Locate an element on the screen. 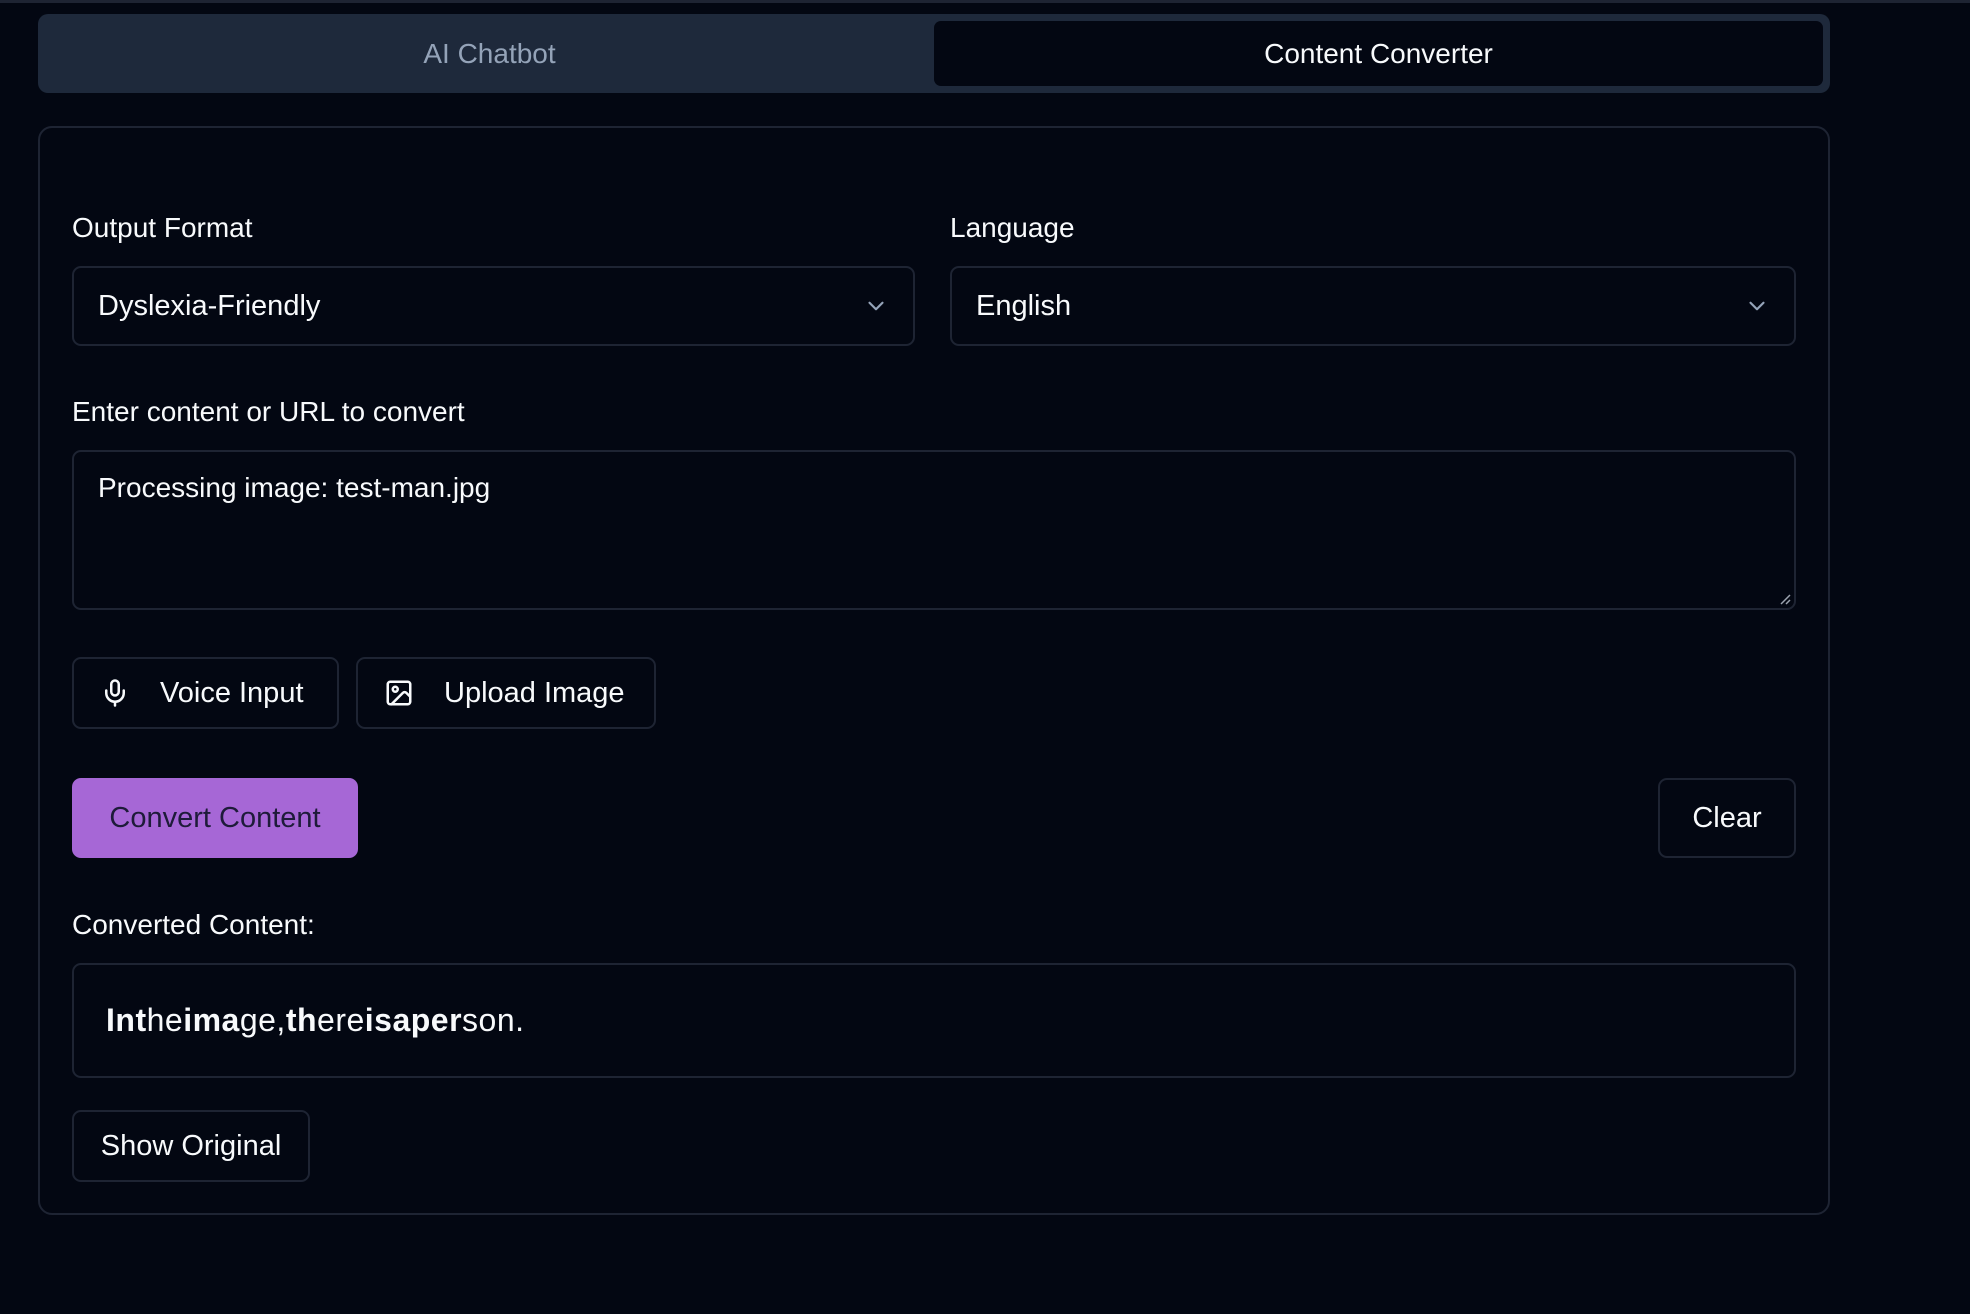  show-original-button: Show Original is located at coordinates (191, 1146).